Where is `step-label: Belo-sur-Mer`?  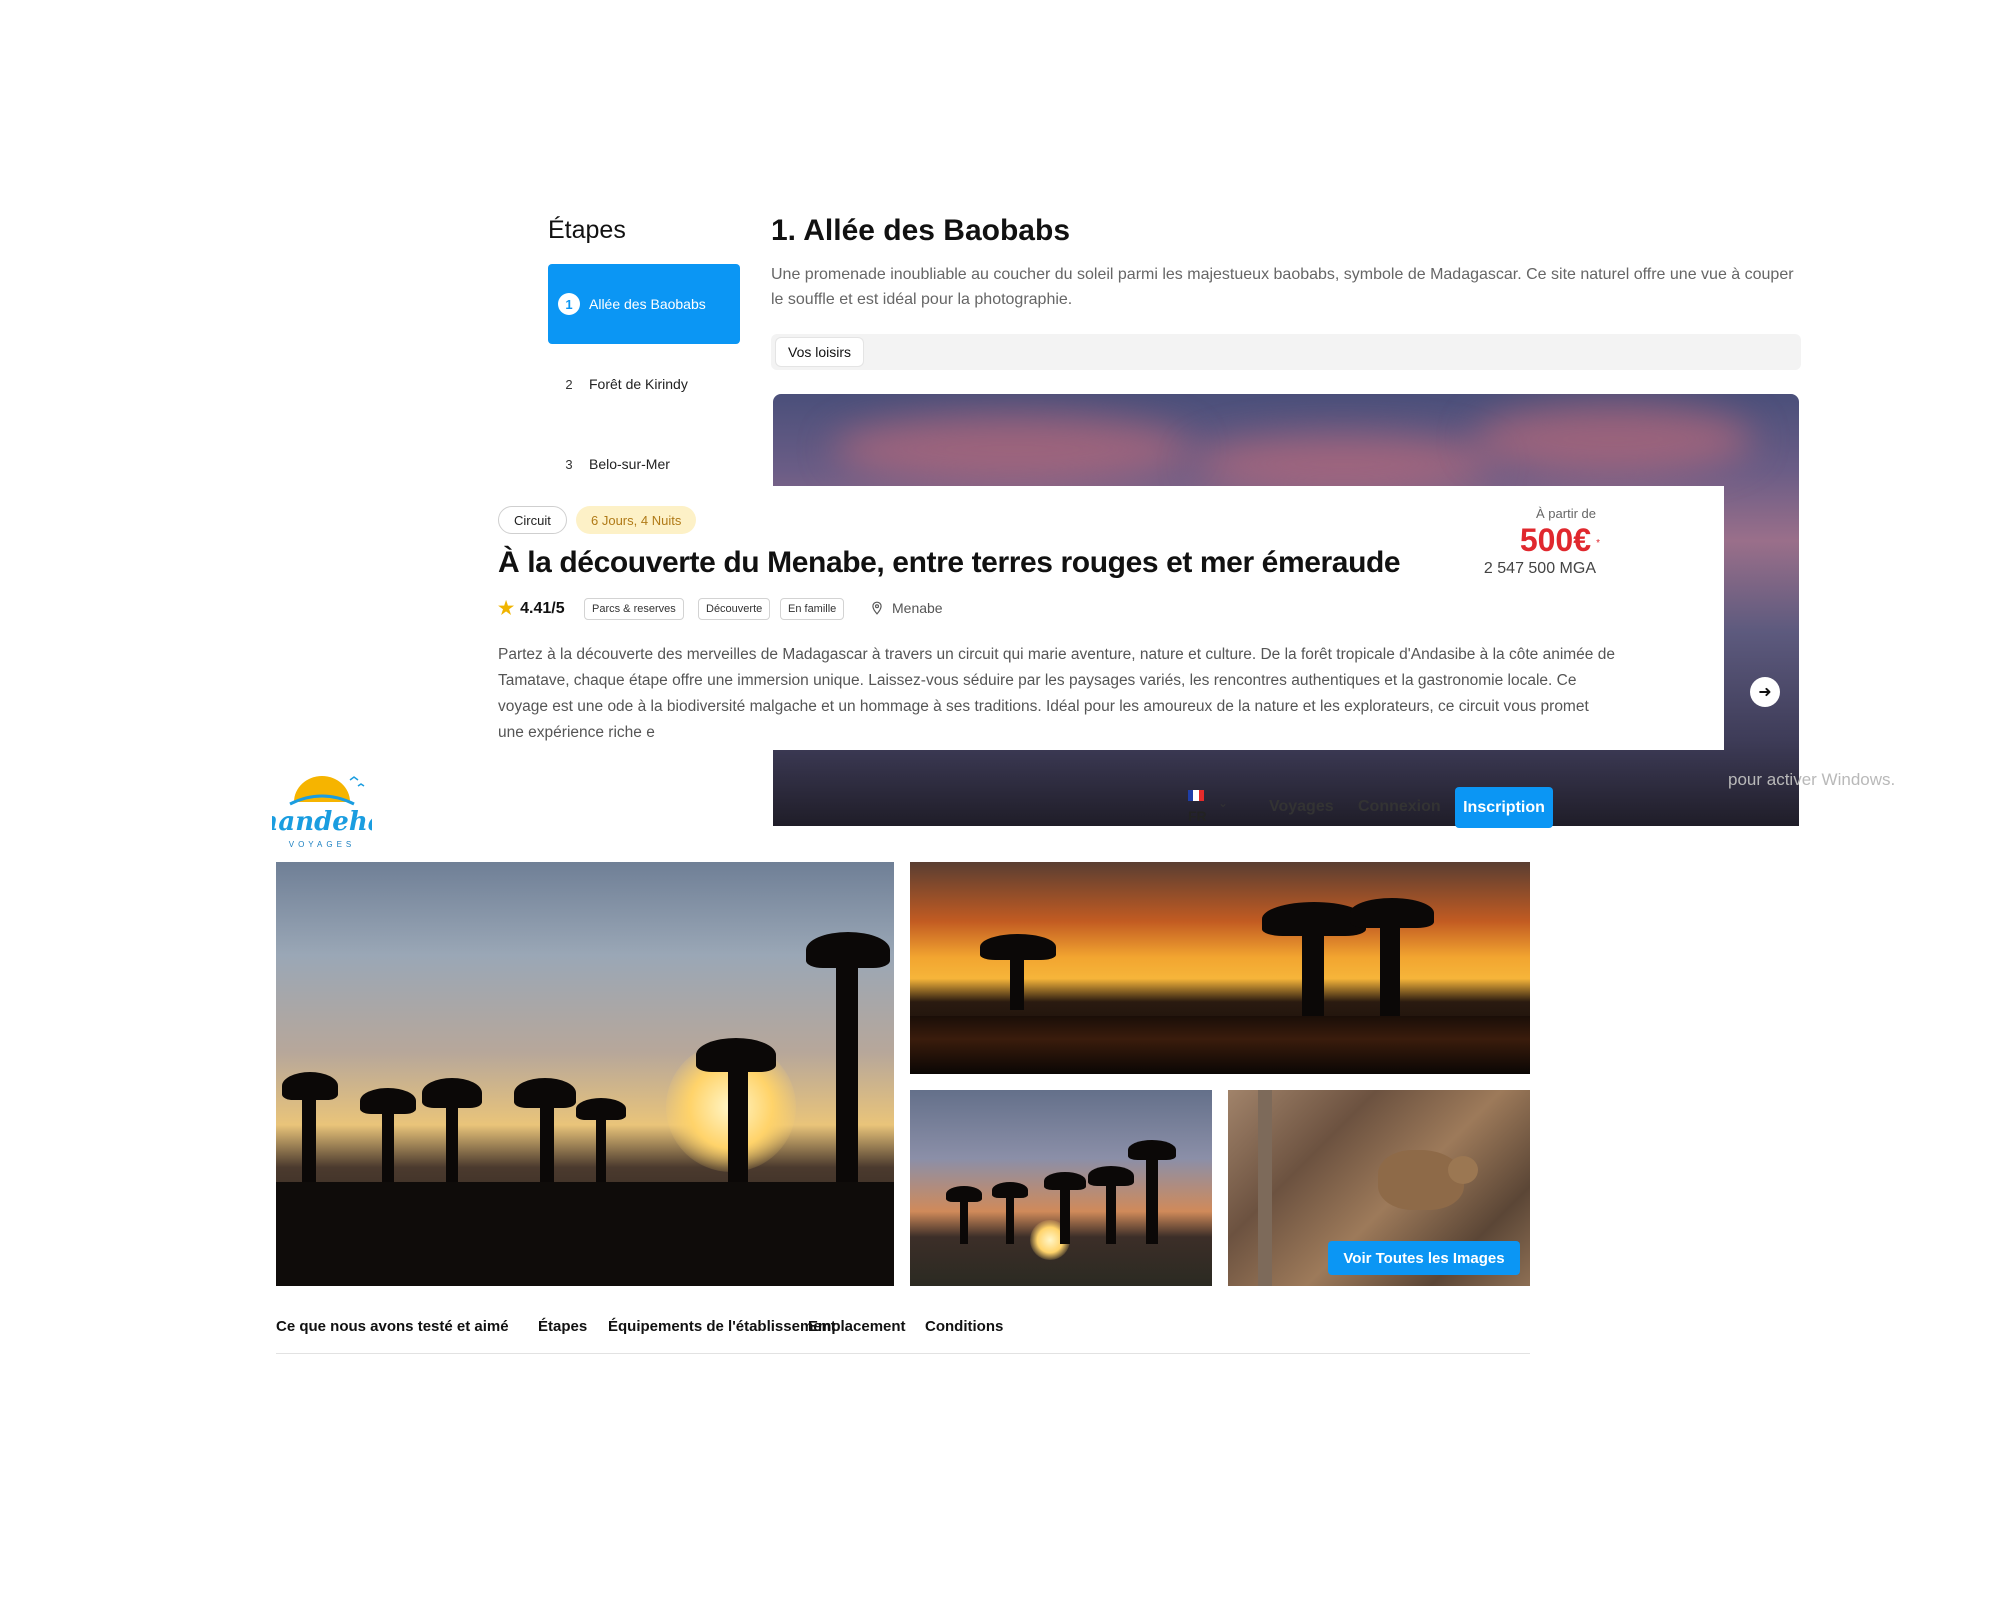 step-label: Belo-sur-Mer is located at coordinates (629, 464).